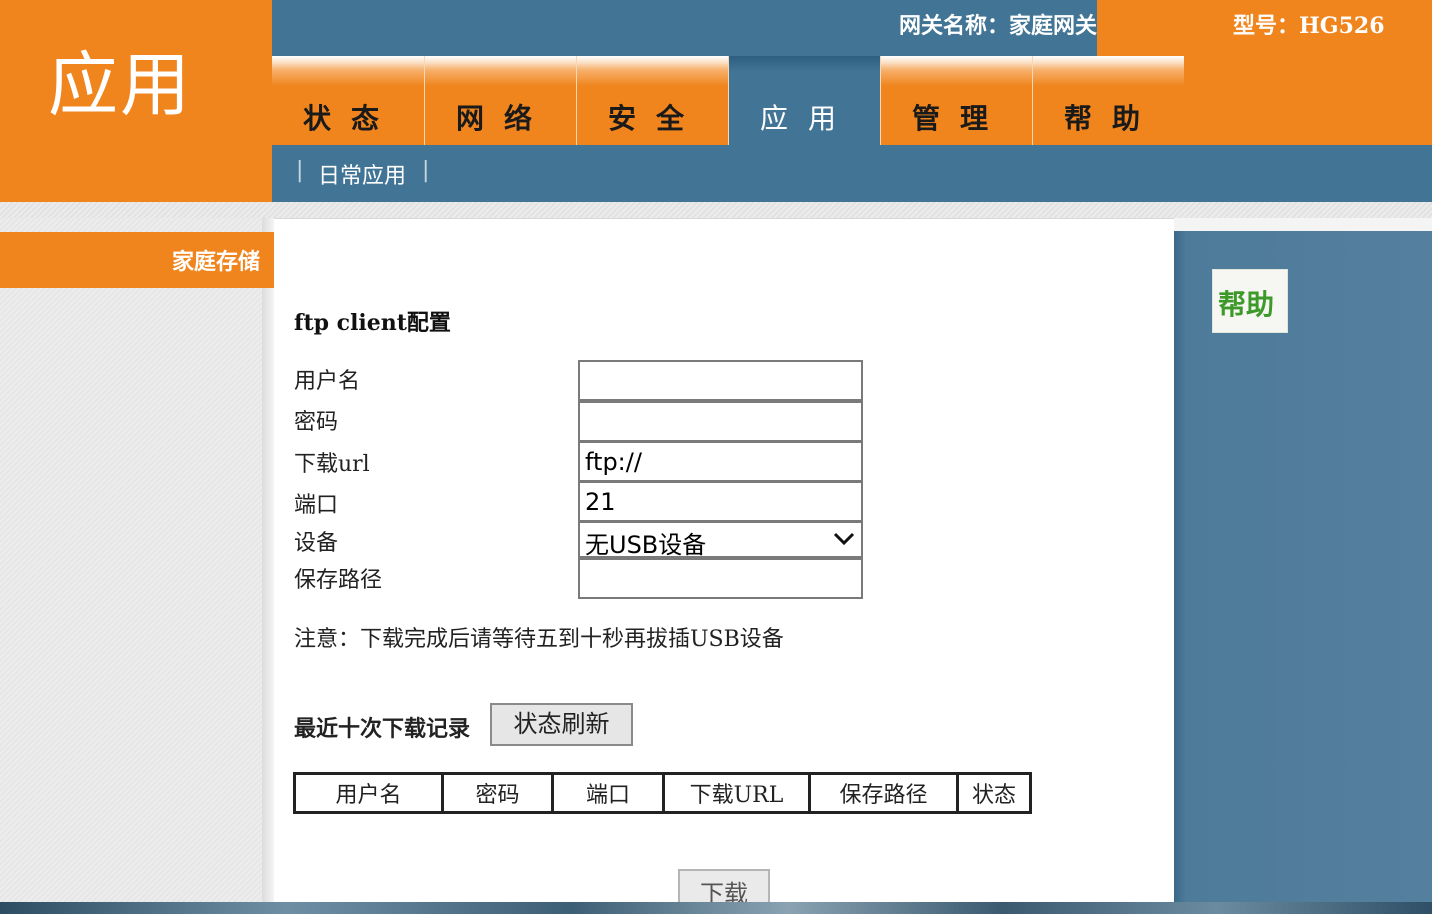  I want to click on left-sidebar, so click(136, 560).